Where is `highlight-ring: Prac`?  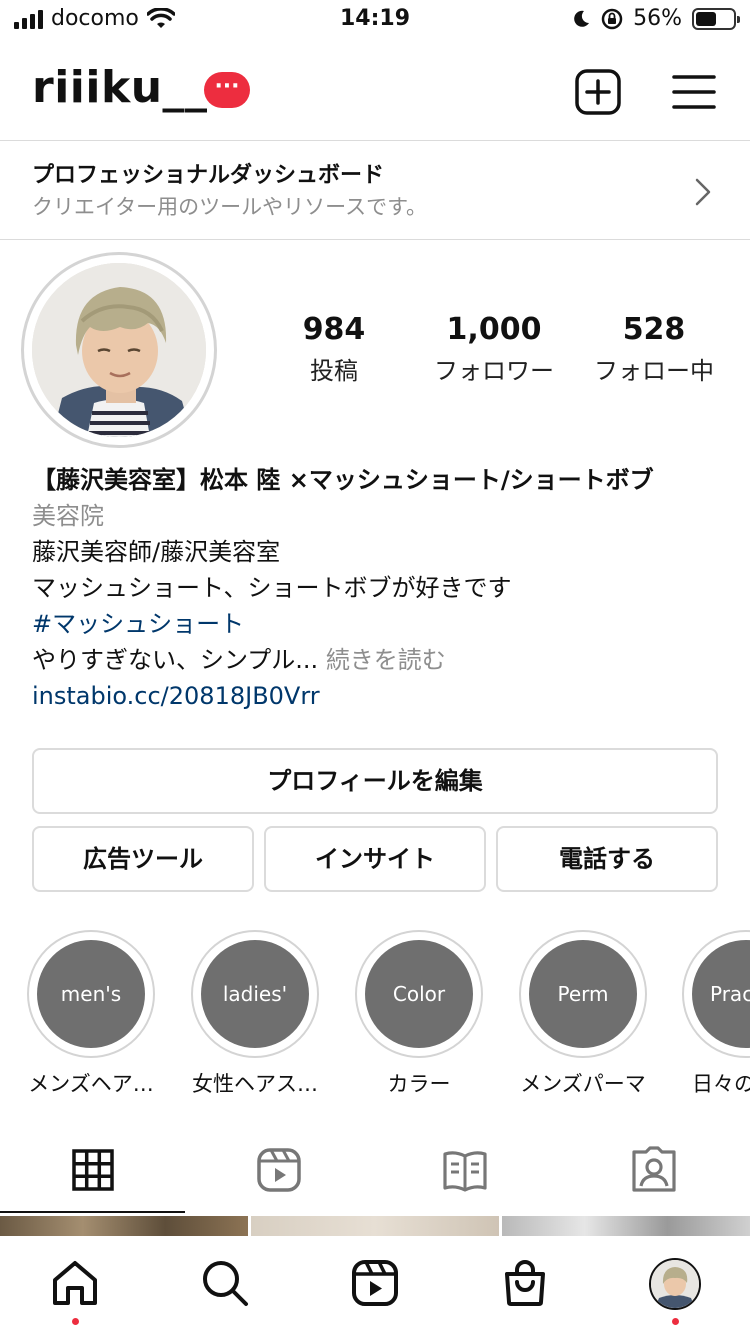
highlight-ring: Prac is located at coordinates (716, 994).